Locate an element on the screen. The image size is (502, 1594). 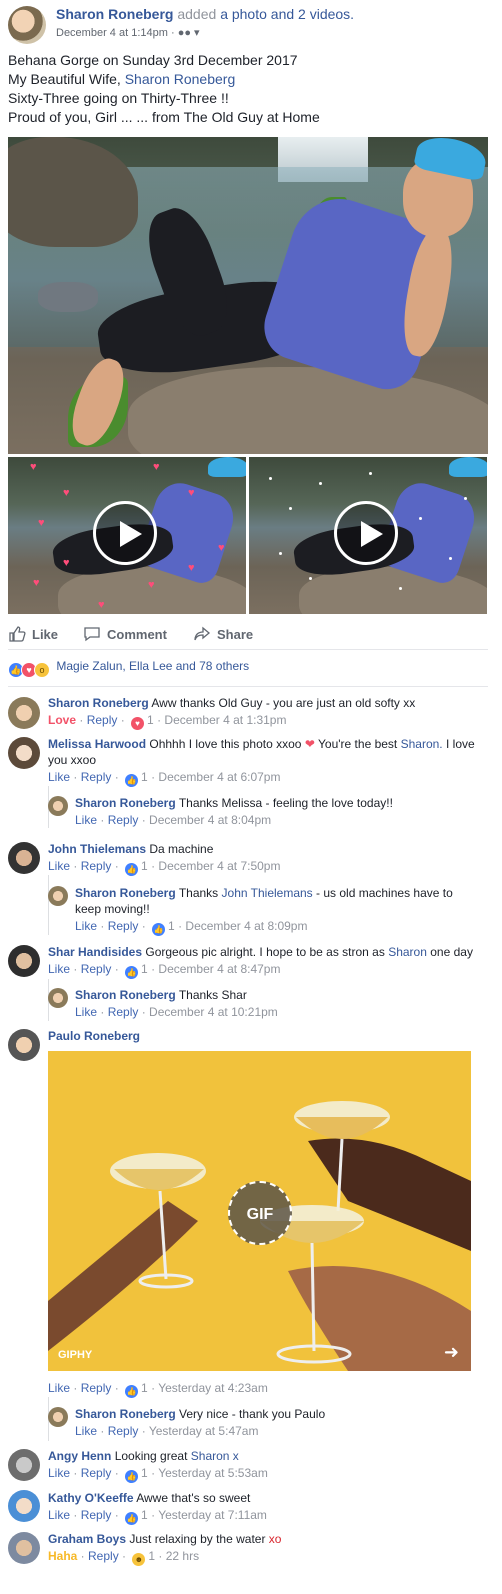
comment-time: December 4 at 8:09pm is located at coordinates (246, 926).